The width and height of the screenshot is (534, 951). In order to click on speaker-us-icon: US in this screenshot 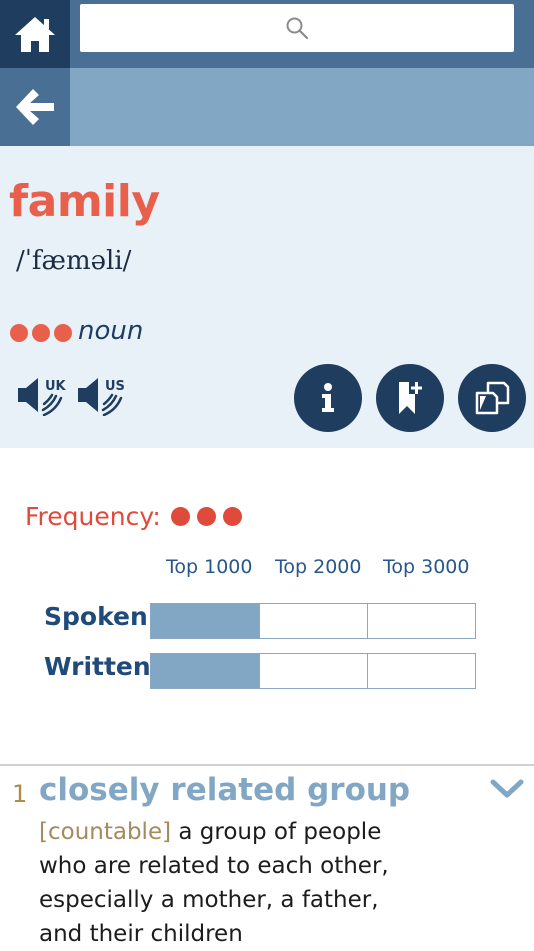, I will do `click(101, 397)`.